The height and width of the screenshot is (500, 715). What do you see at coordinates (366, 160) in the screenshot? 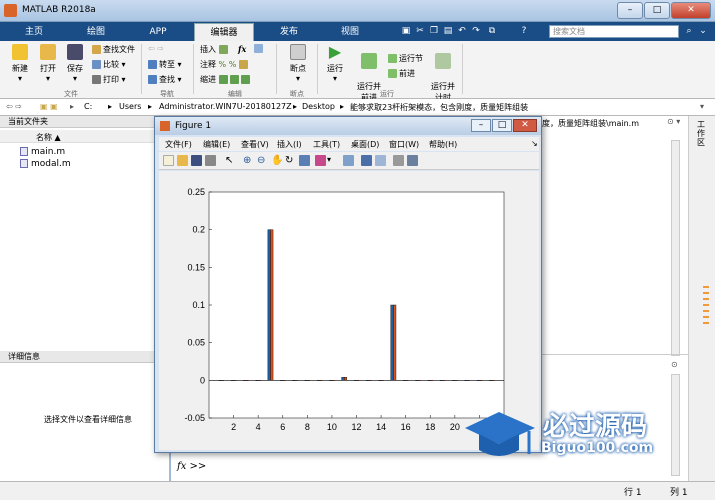
I see `colorbar-icon` at bounding box center [366, 160].